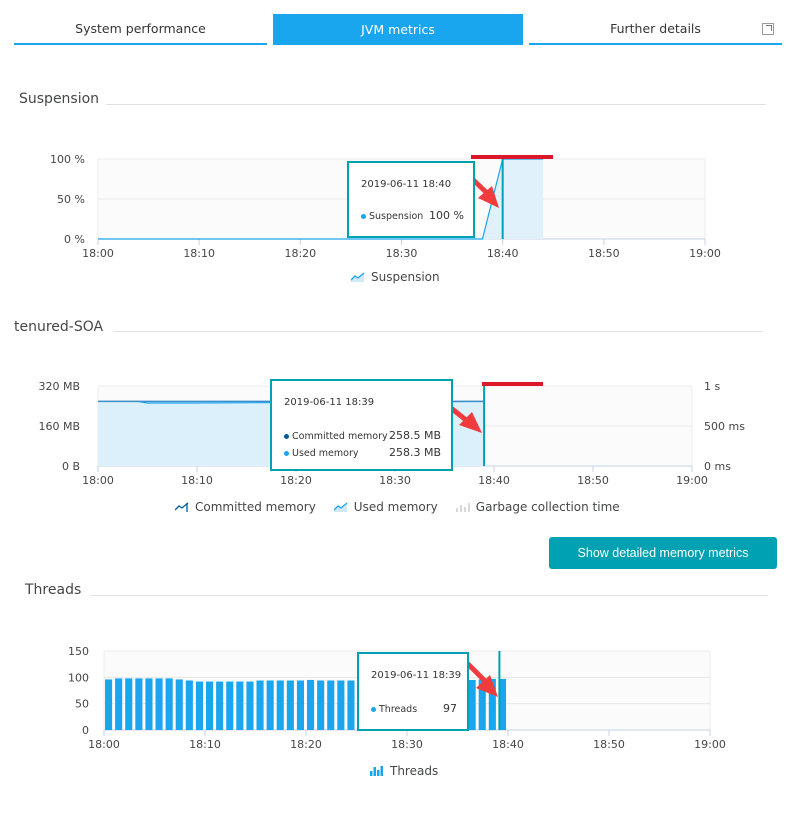 This screenshot has width=795, height=815. I want to click on y-tick-label: 0 %, so click(74, 239).